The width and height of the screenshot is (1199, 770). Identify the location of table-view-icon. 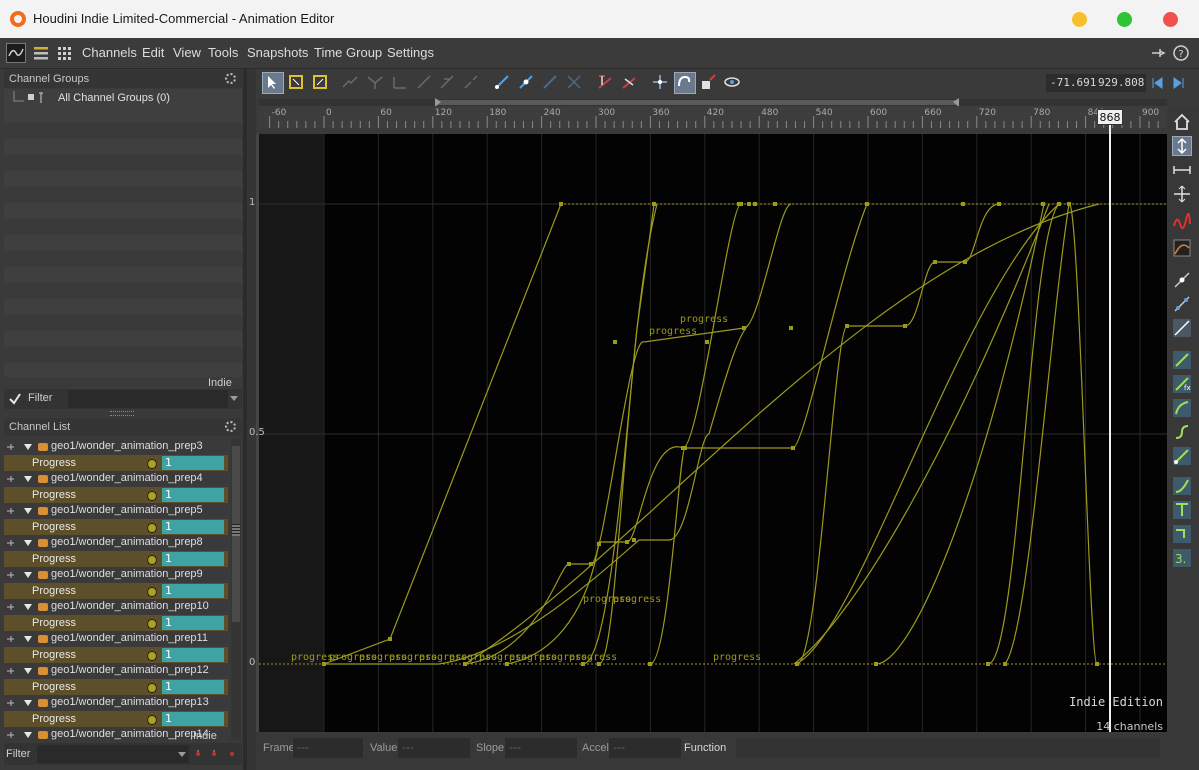
(65, 53).